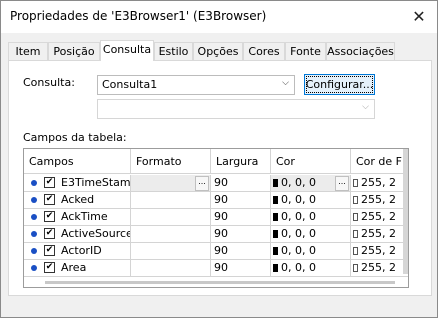 The width and height of the screenshot is (438, 318). I want to click on table-row: ✔ E3TimeStamp ... 90 0, 0, 0 ... 255, 2, so click(216, 183).